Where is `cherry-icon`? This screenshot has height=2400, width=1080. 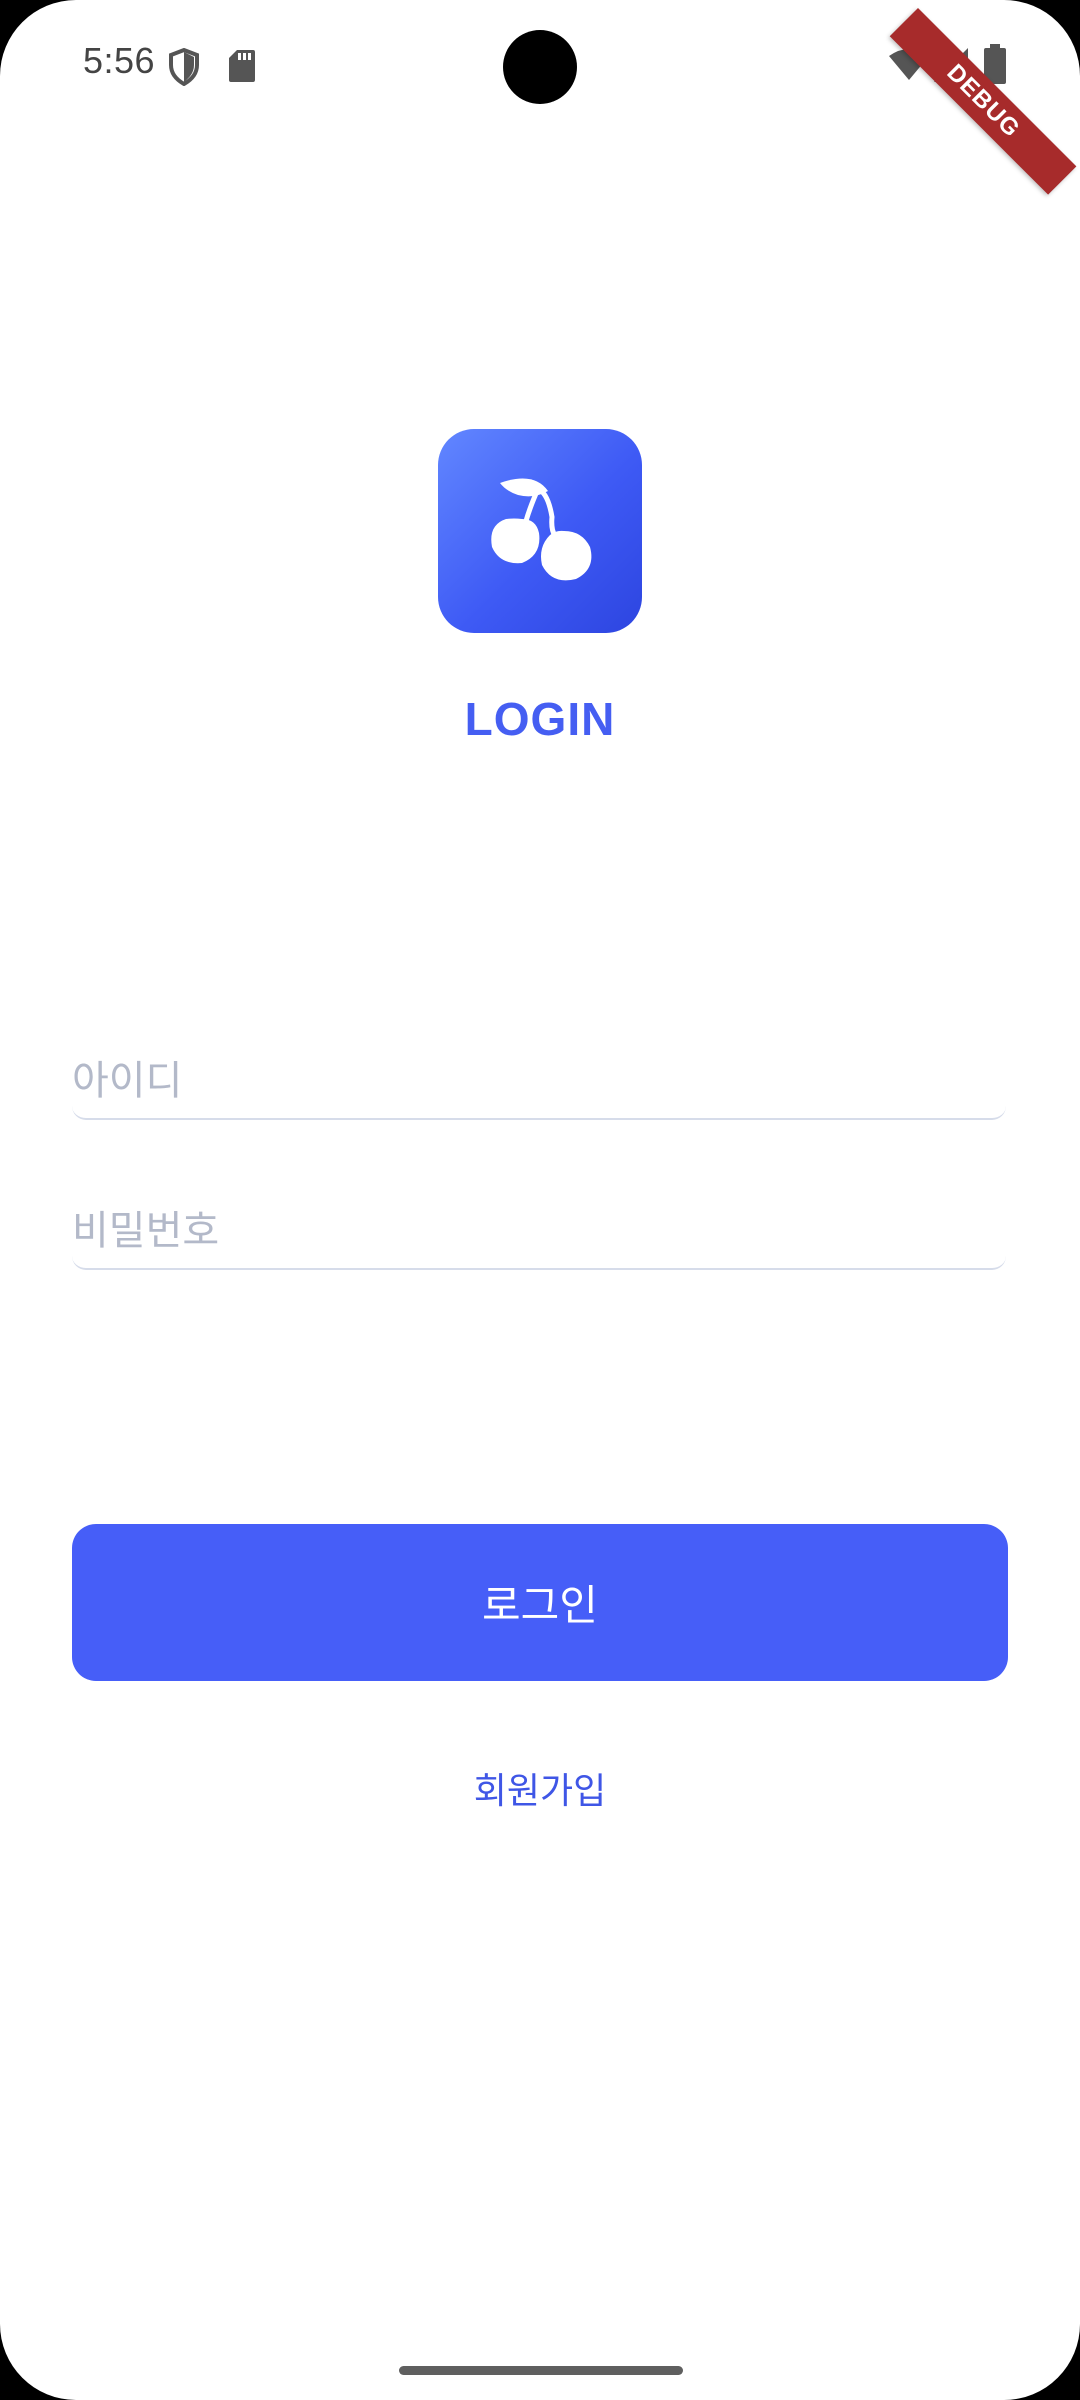
cherry-icon is located at coordinates (541, 529).